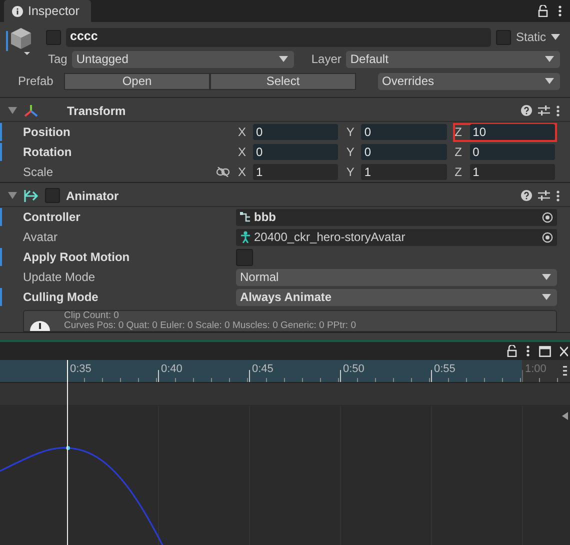  Describe the element at coordinates (61, 297) in the screenshot. I see `property-label: Culling Mode` at that location.